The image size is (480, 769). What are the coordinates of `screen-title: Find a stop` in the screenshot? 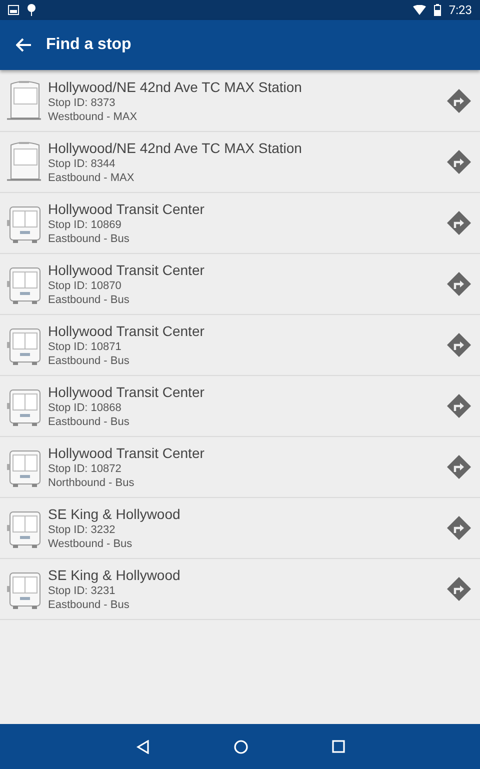 It's located at (89, 45).